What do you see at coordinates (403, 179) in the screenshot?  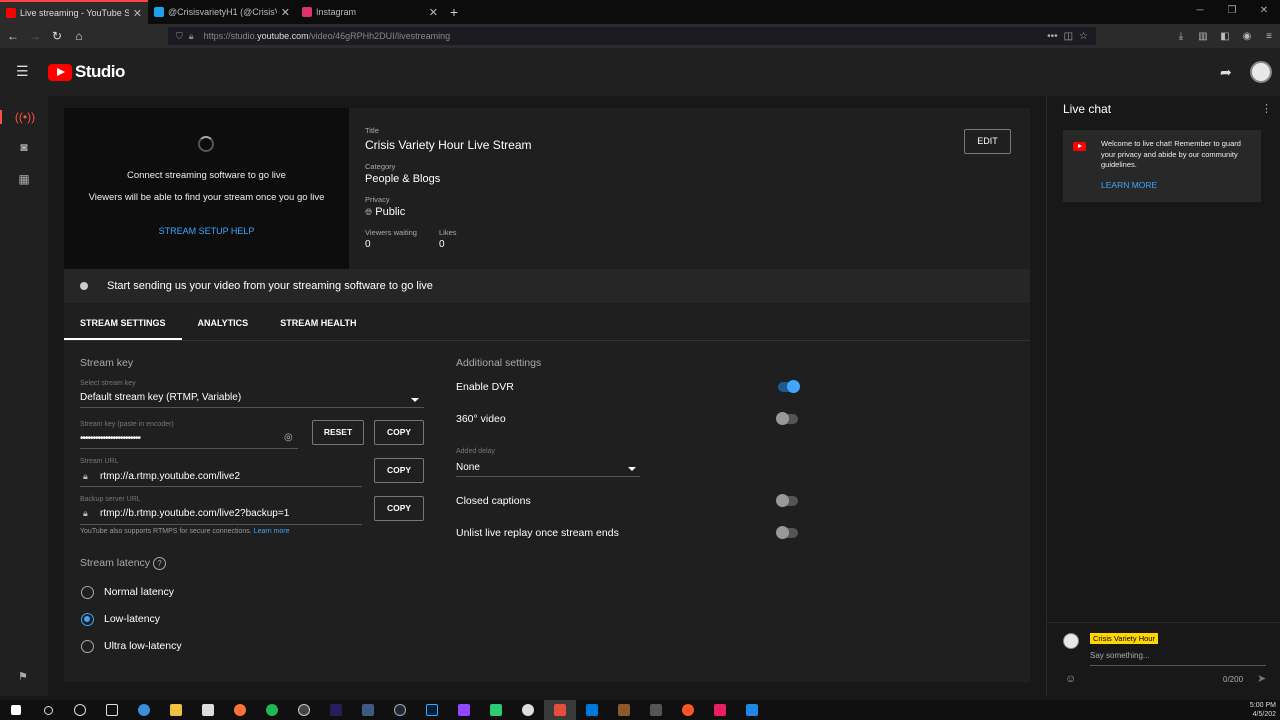 I see `category-value: People & Blogs` at bounding box center [403, 179].